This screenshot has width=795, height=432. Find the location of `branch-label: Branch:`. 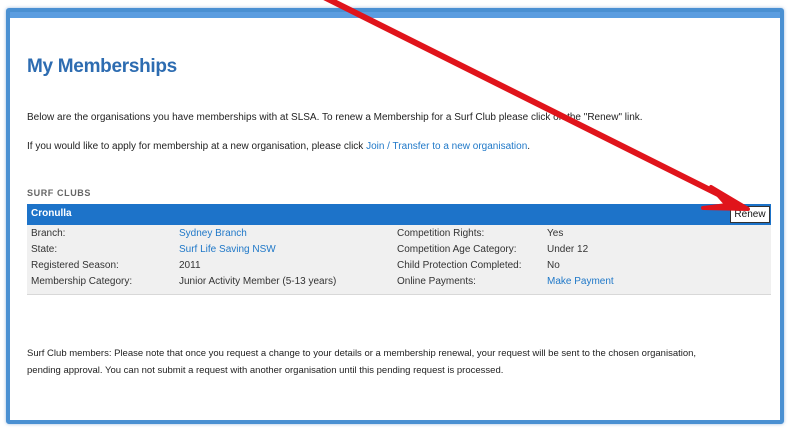

branch-label: Branch: is located at coordinates (48, 233).